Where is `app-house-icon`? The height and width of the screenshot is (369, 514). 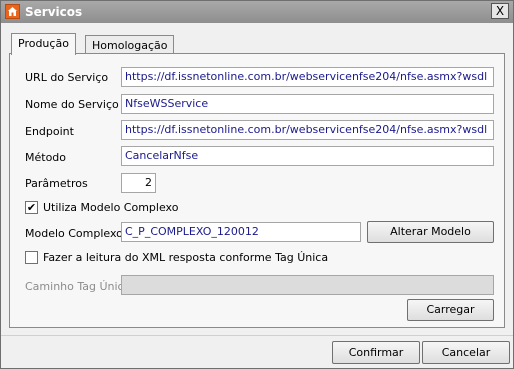 app-house-icon is located at coordinates (12, 11).